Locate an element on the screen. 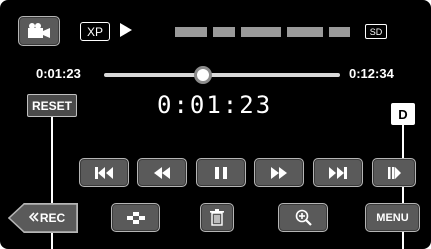 This screenshot has height=249, width=431. rec-label: REC is located at coordinates (52, 218).